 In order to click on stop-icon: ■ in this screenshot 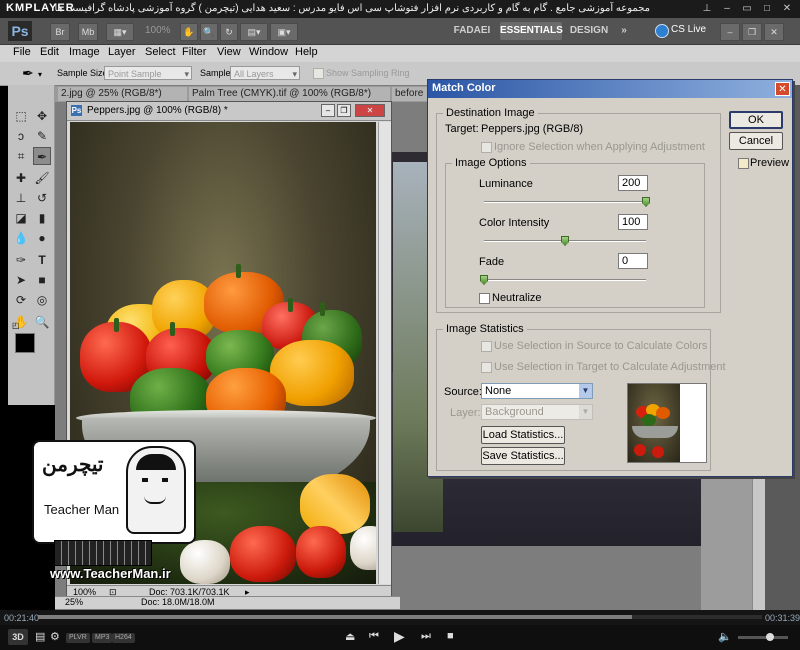, I will do `click(450, 636)`.